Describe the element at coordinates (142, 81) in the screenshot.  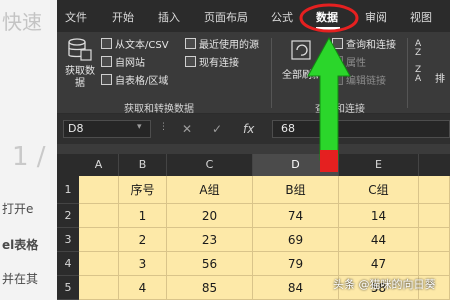
I see `from-table-range-label: 自表格/区域` at that location.